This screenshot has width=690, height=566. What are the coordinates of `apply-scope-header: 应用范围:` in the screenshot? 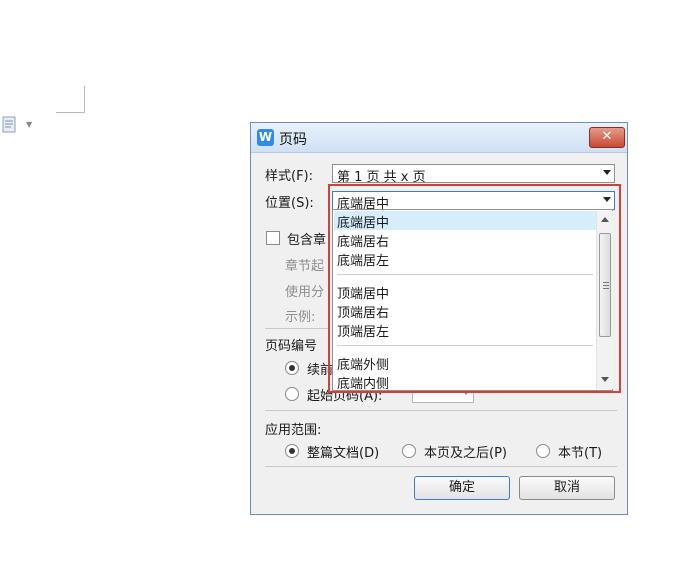 It's located at (293, 430).